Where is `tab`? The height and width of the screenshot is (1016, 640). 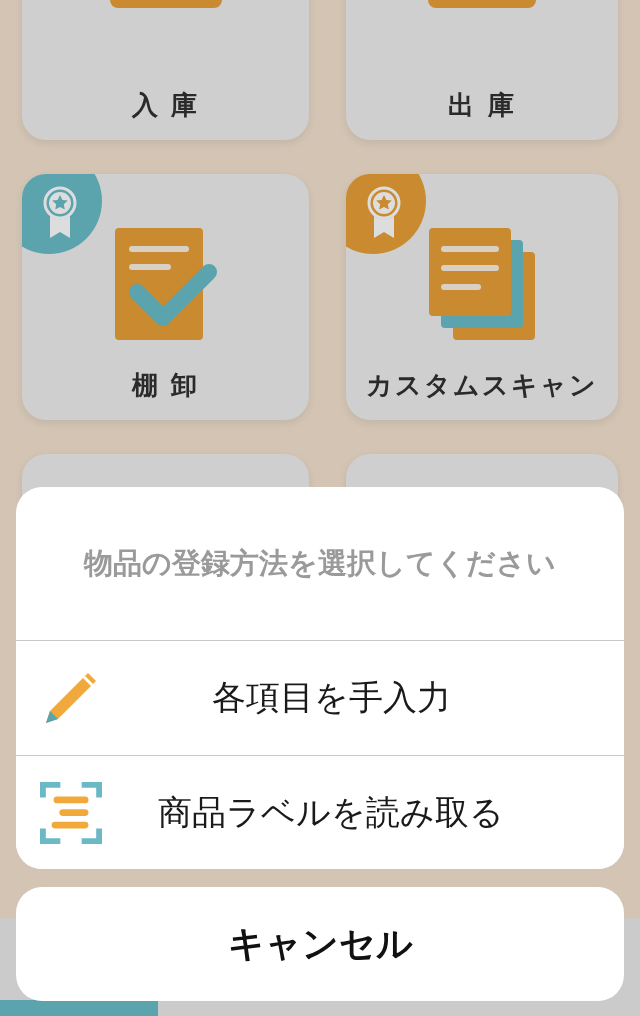
tab is located at coordinates (79, 1008).